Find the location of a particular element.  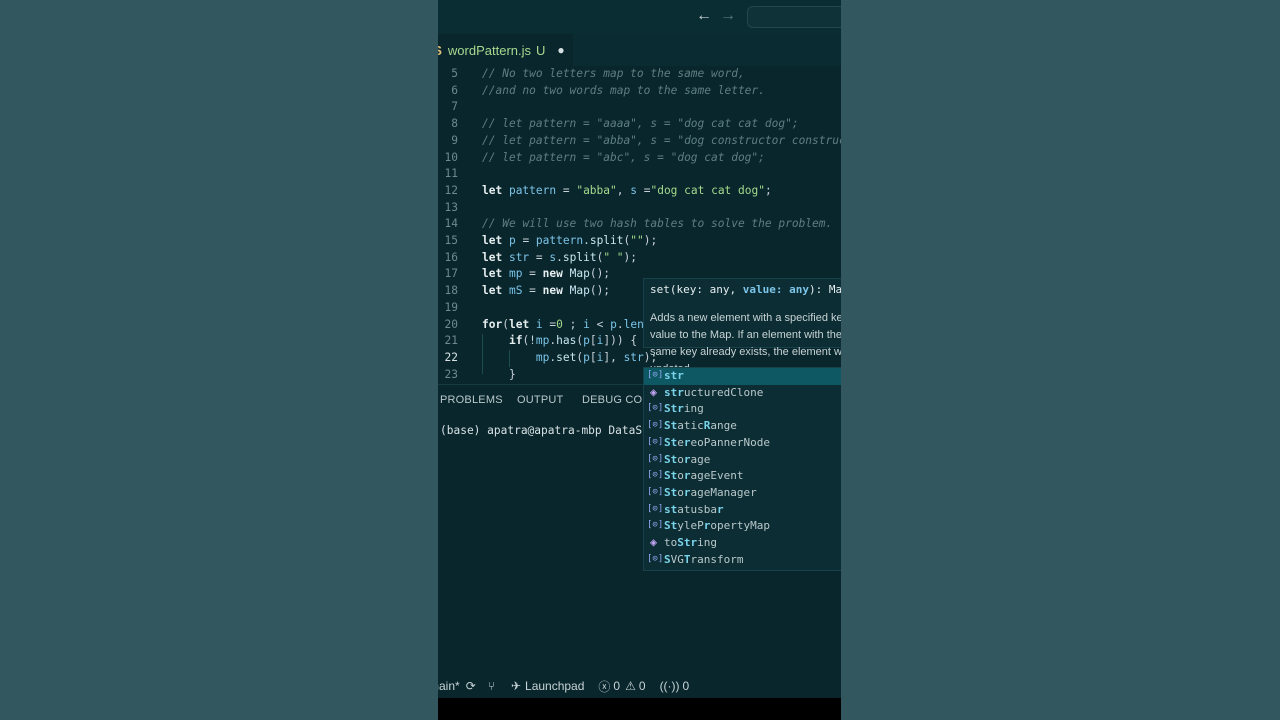

suggestion-label: String is located at coordinates (684, 409).